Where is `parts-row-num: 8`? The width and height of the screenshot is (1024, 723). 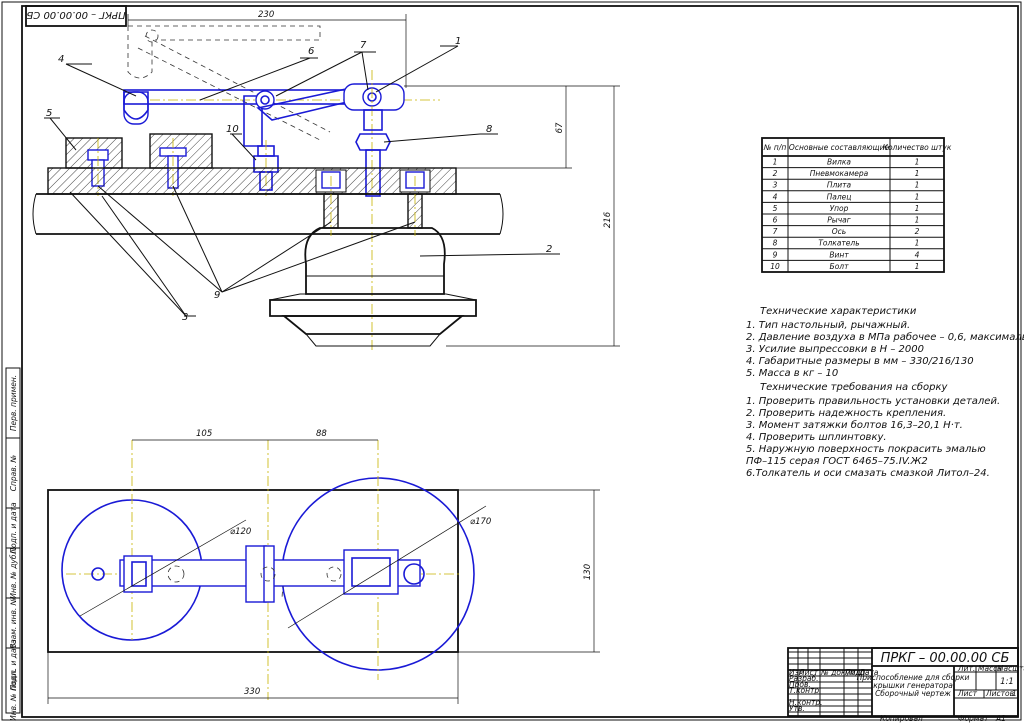 parts-row-num: 8 is located at coordinates (775, 243).